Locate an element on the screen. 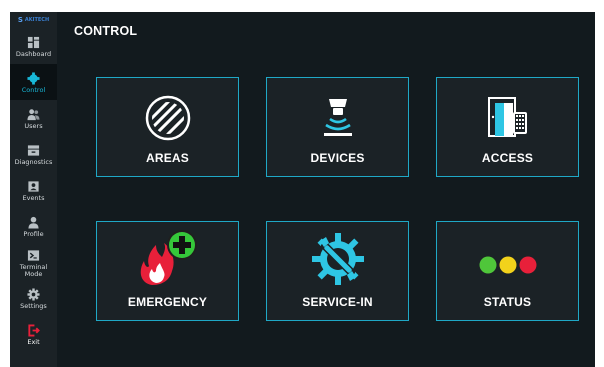 The image size is (604, 367). sidebar-item-label: Terminal Mode is located at coordinates (33, 270).